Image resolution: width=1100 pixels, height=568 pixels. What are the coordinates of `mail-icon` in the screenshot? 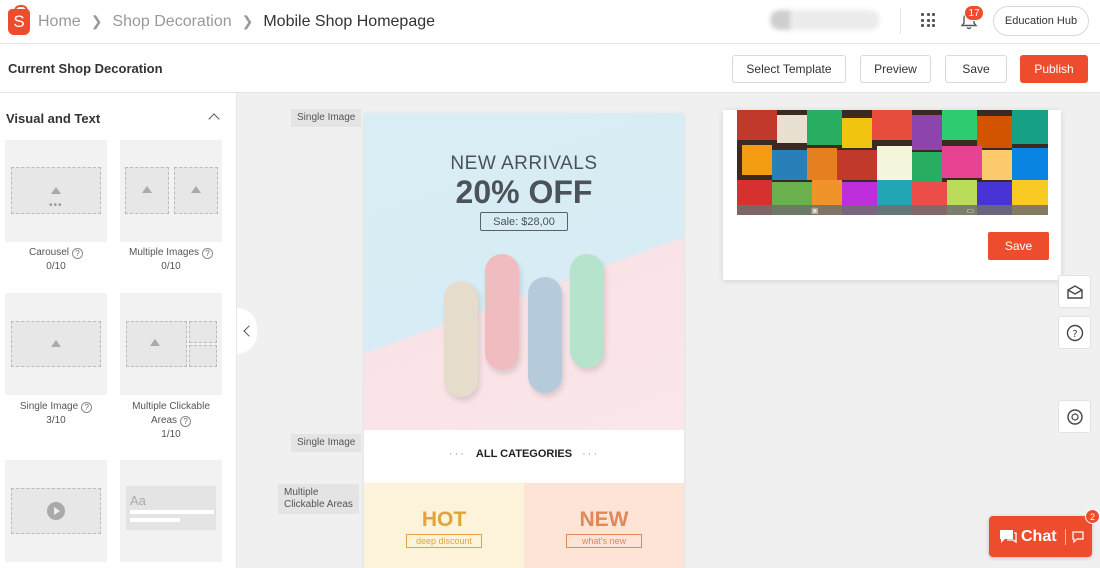 It's located at (1074, 291).